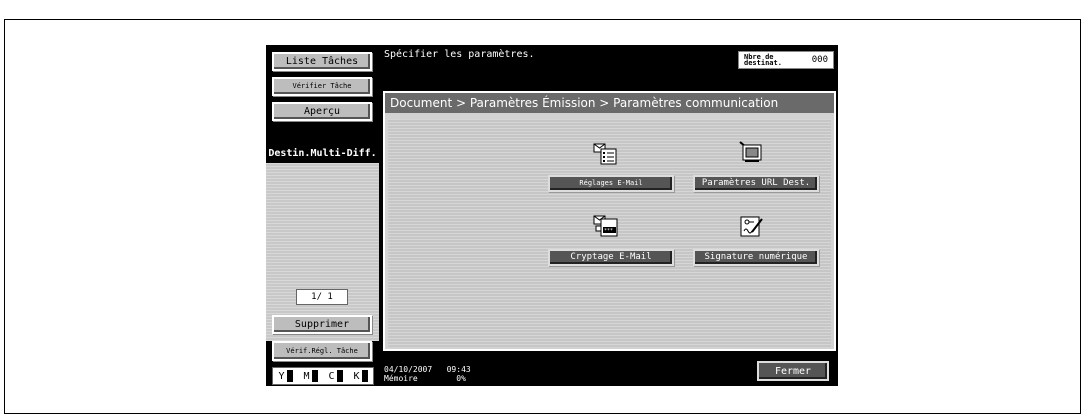 The image size is (1085, 418). I want to click on preview-label: Aperçu, so click(322, 111).